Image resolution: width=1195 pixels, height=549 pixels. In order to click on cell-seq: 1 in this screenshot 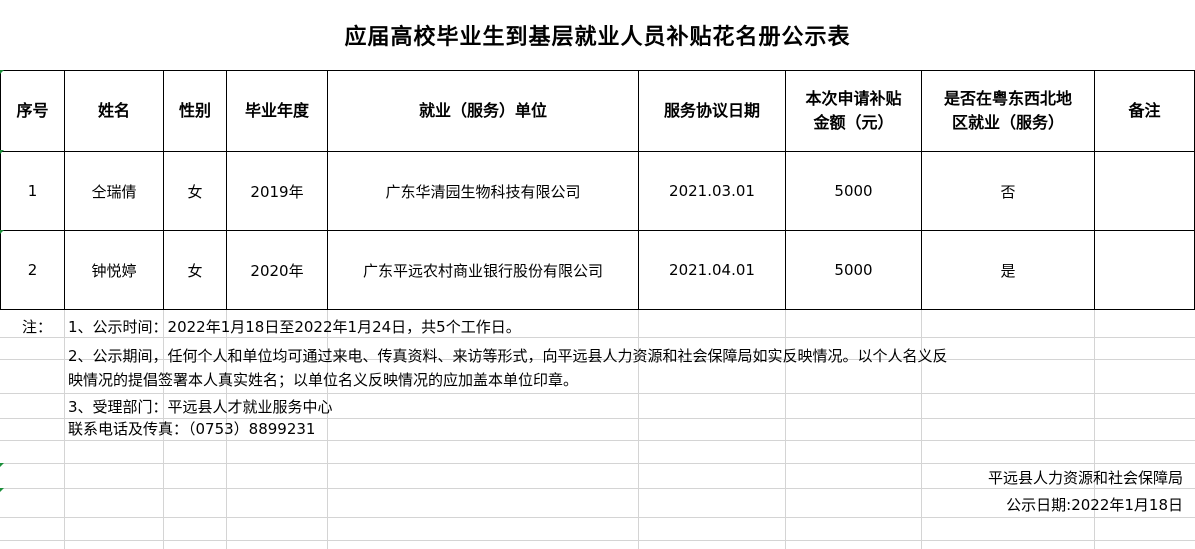, I will do `click(32, 191)`.